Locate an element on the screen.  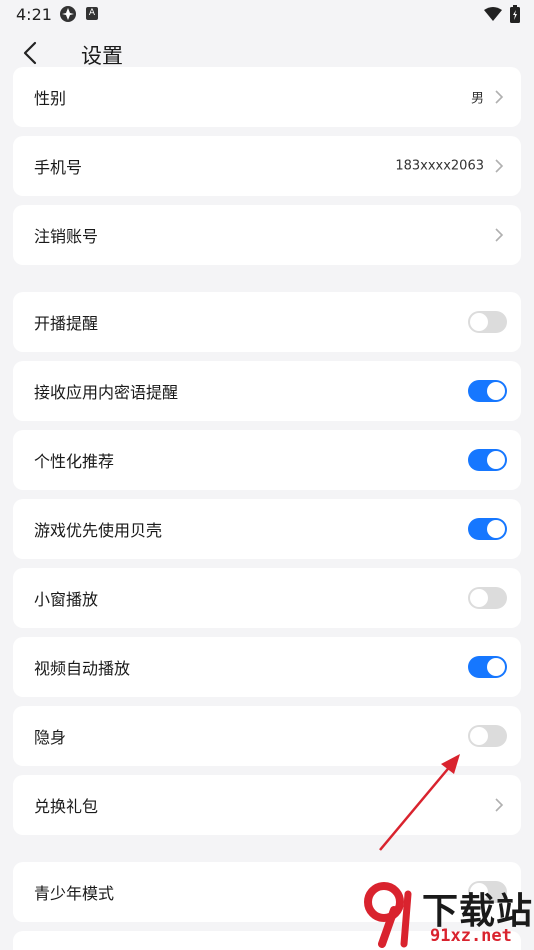
row-label: 青少年模式 is located at coordinates (74, 893).